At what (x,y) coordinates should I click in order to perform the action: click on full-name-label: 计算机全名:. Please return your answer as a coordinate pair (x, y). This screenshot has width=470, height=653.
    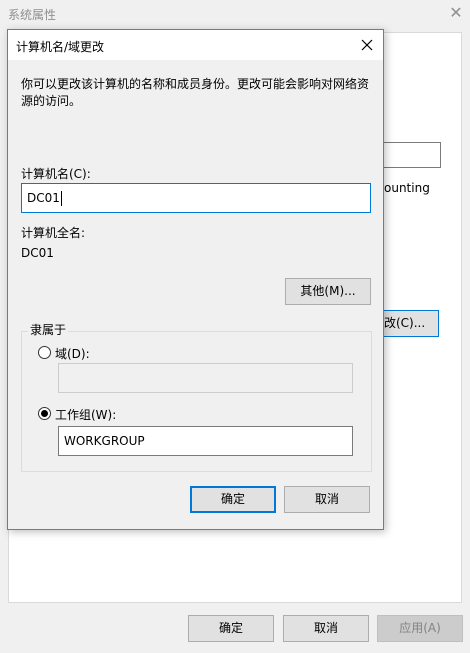
    Looking at the image, I should click on (53, 233).